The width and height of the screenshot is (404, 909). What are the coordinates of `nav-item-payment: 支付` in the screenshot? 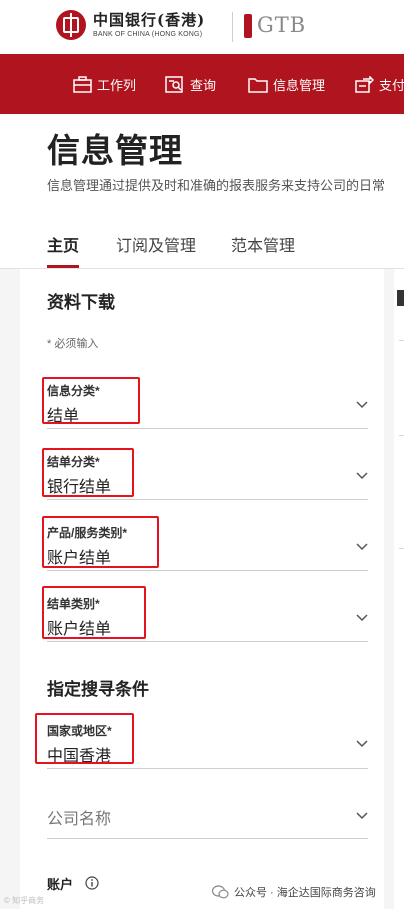 It's located at (379, 84).